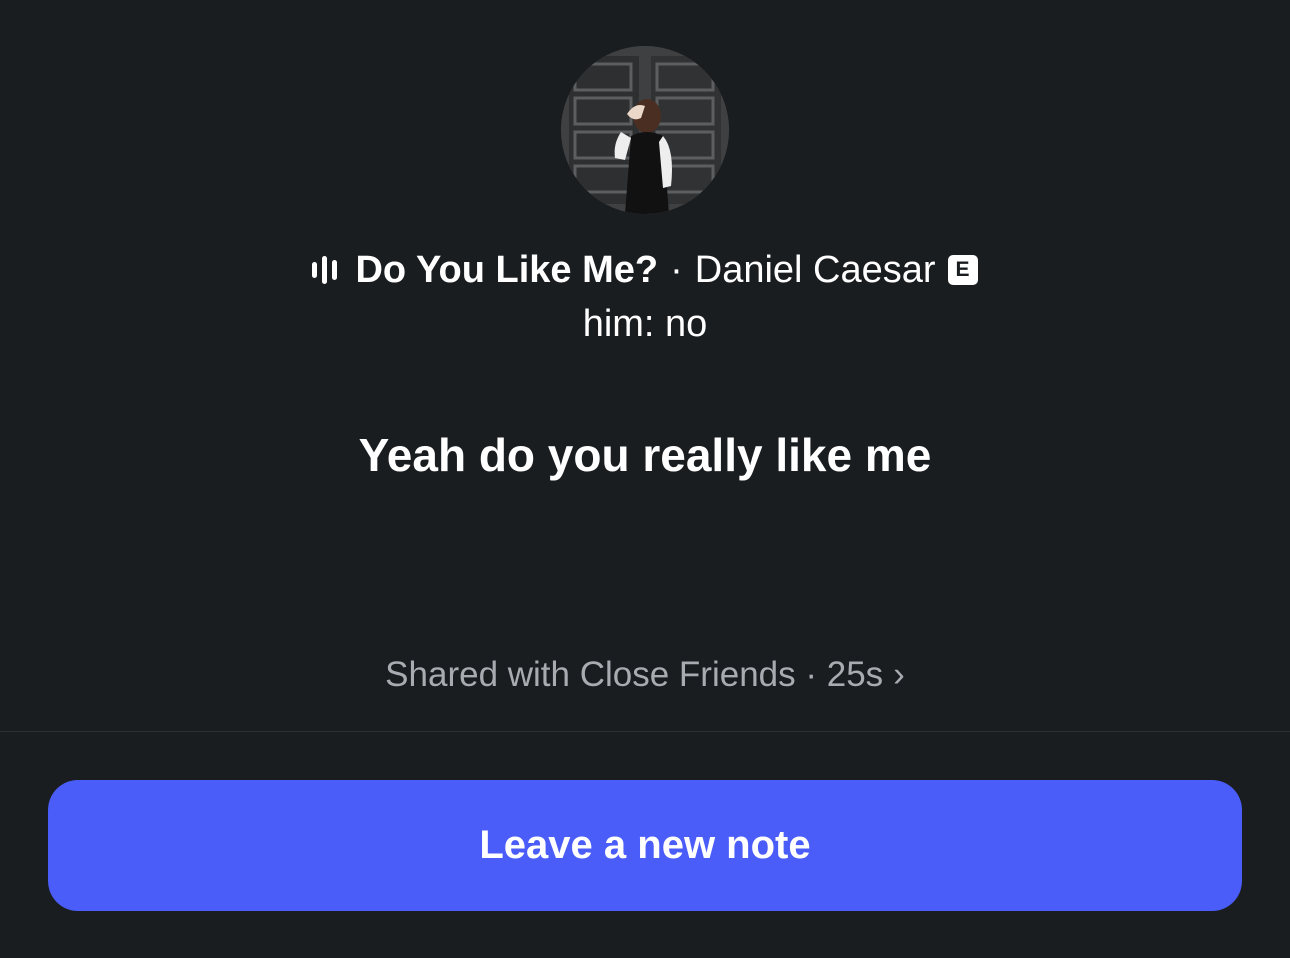 This screenshot has width=1290, height=958. What do you see at coordinates (962, 270) in the screenshot?
I see `explicit-badge-icon: E` at bounding box center [962, 270].